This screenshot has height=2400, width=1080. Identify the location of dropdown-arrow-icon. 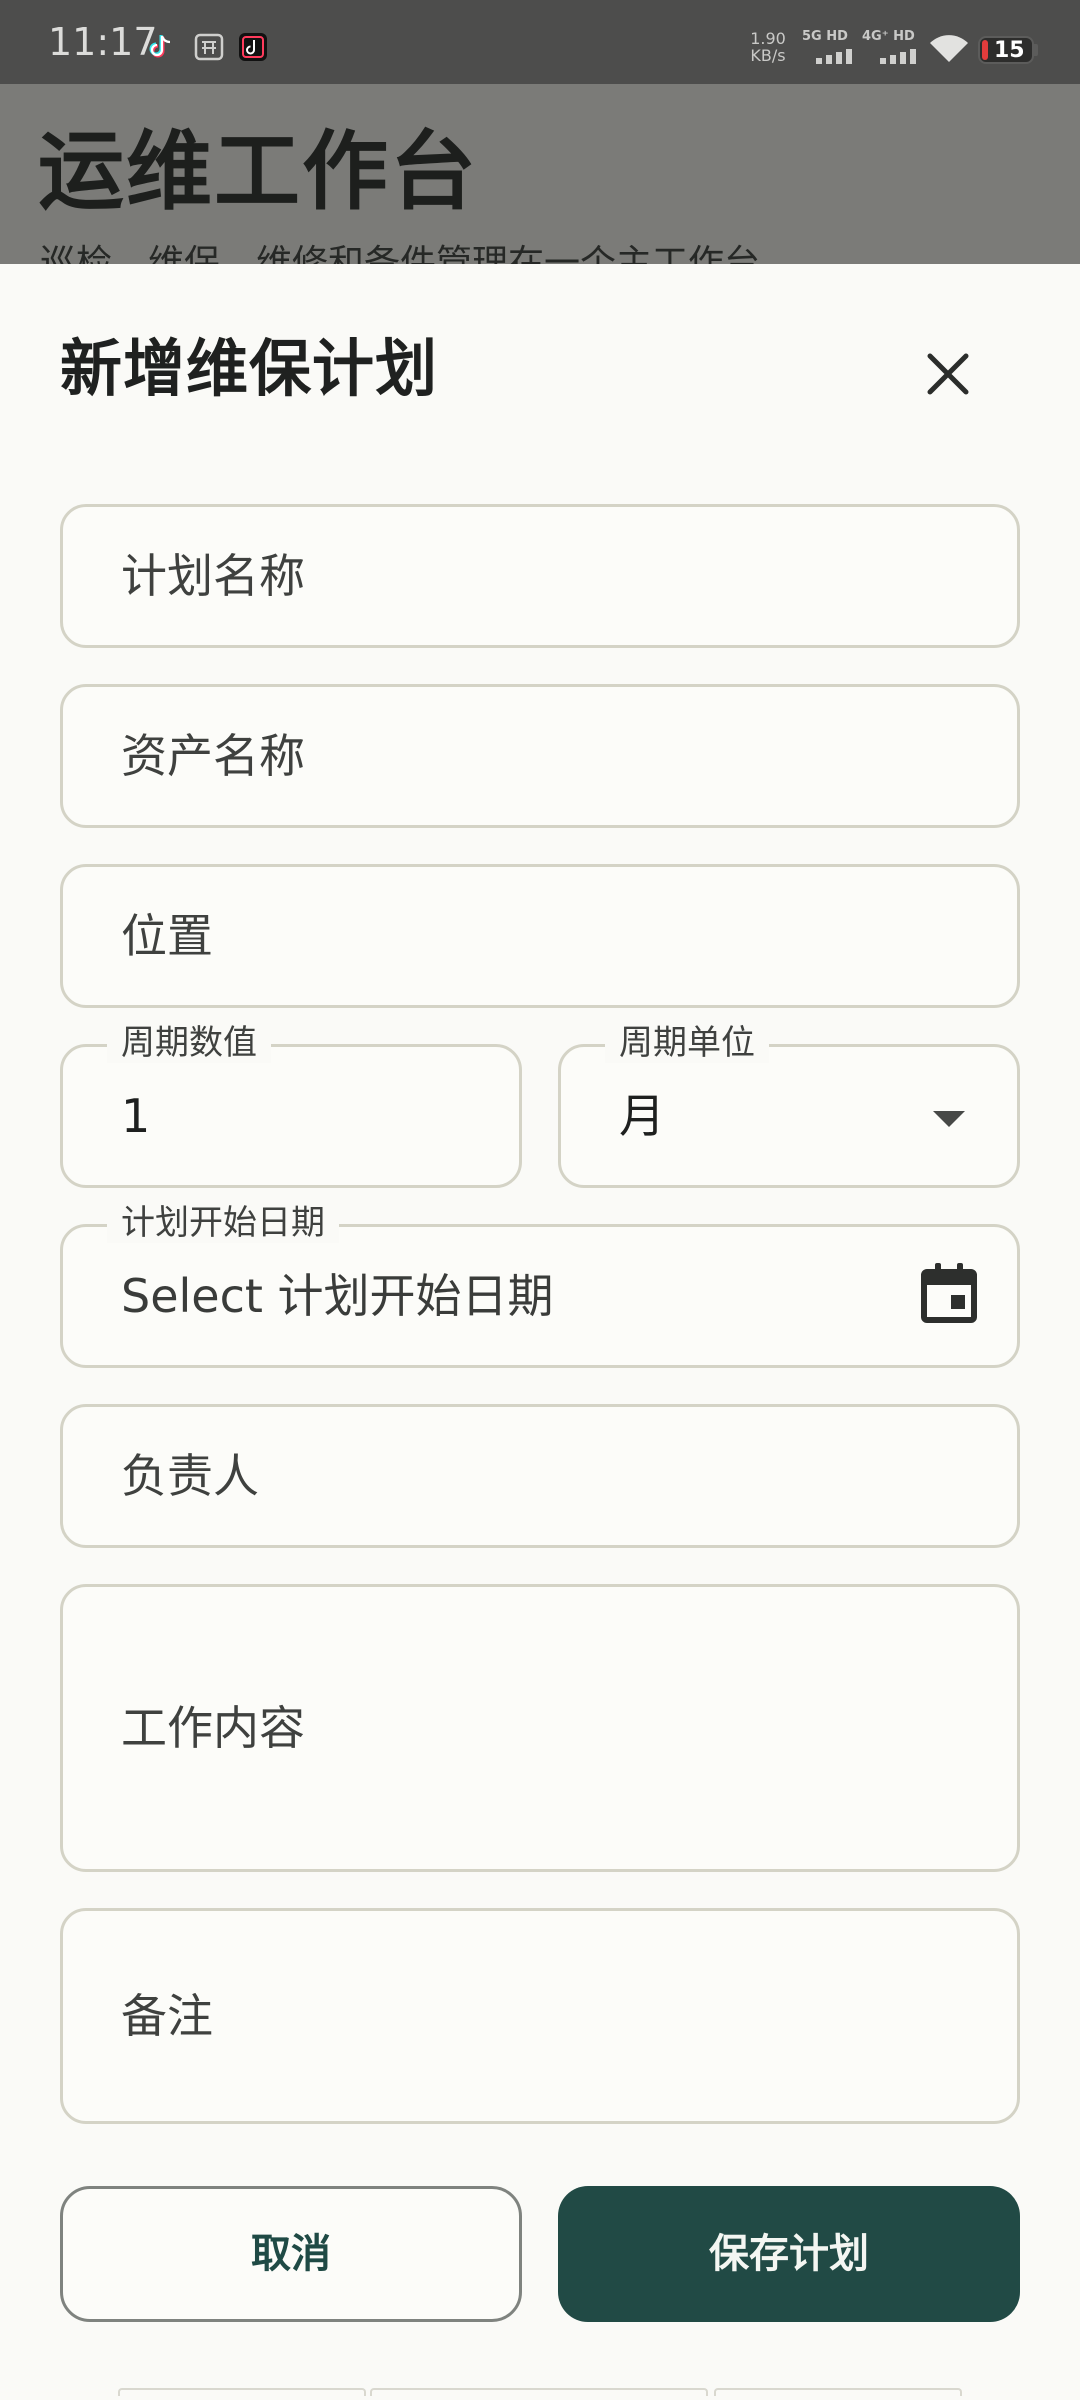
(949, 1119).